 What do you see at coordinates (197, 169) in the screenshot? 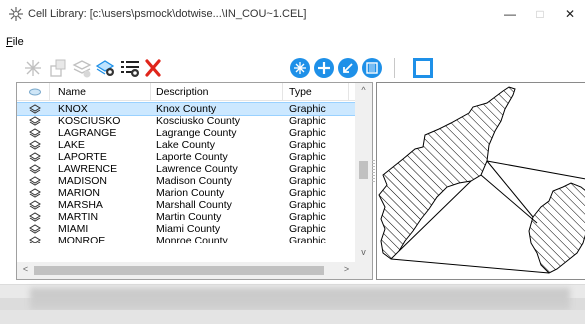
I see `cell-description: Lawrence County` at bounding box center [197, 169].